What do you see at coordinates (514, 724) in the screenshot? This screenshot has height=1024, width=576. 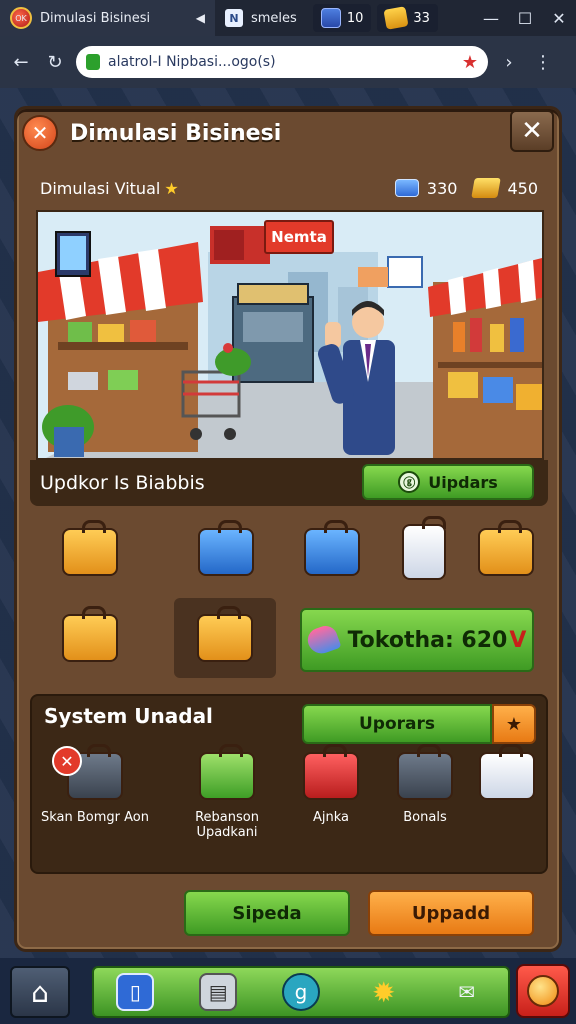 I see `system-star-button: ★` at bounding box center [514, 724].